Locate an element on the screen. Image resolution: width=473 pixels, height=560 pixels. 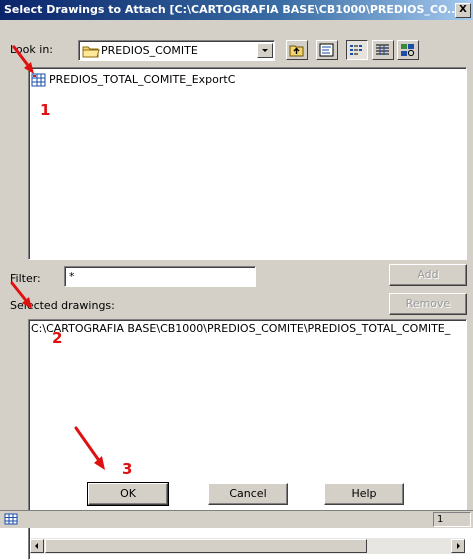
list-view-icon is located at coordinates (356, 50).